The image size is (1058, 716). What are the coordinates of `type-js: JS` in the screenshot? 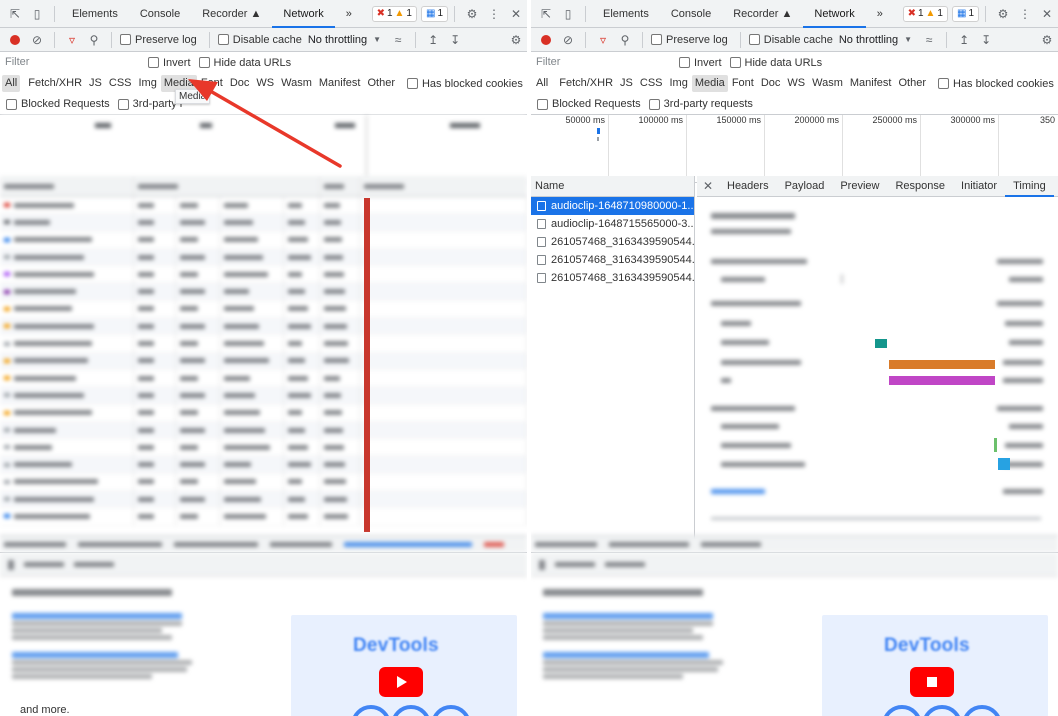 It's located at (95, 83).